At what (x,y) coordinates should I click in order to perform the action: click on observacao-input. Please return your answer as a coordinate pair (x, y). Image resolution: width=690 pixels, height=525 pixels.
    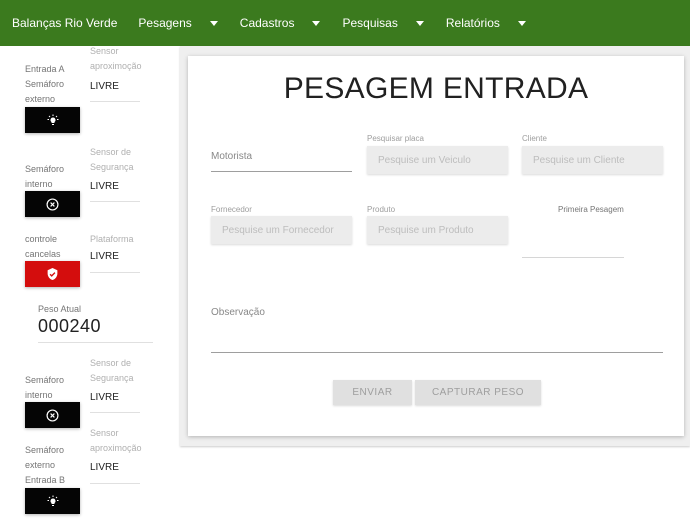
    Looking at the image, I should click on (437, 352).